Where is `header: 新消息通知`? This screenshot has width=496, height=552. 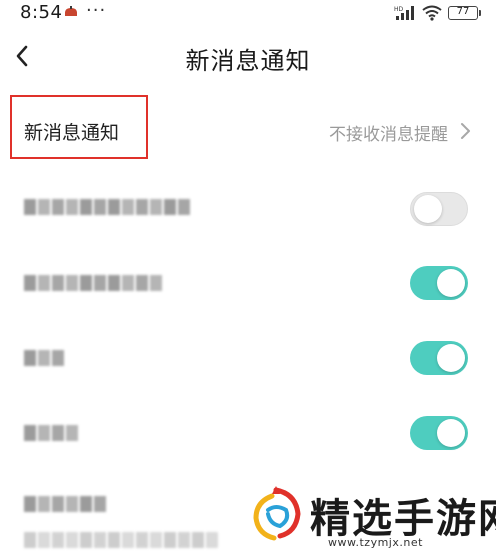
header: 新消息通知 is located at coordinates (248, 57).